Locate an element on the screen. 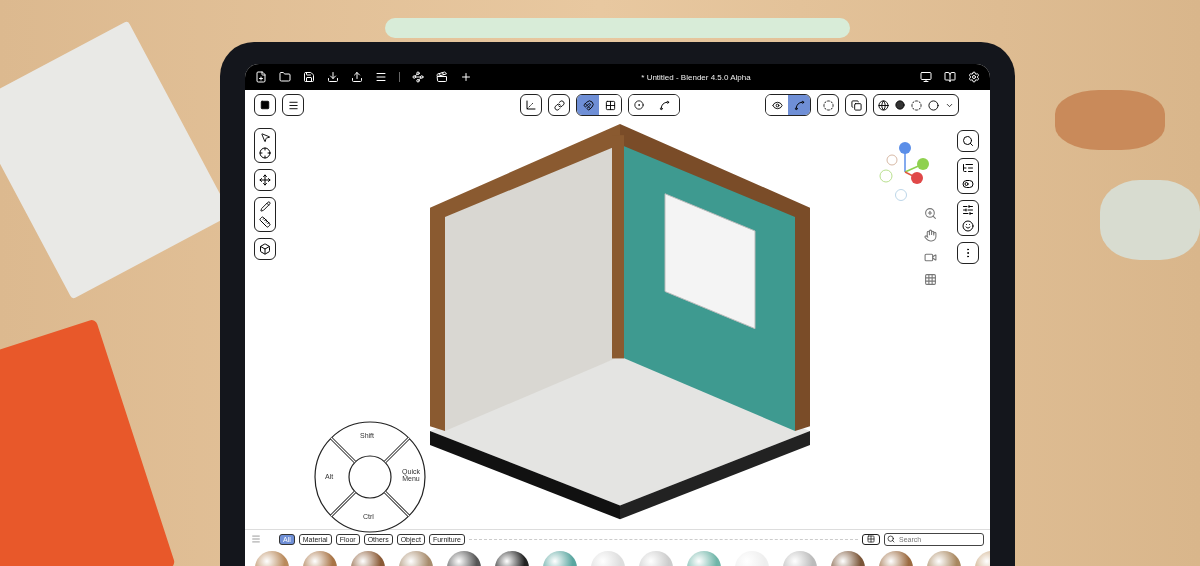  nodes-icon is located at coordinates (418, 77).